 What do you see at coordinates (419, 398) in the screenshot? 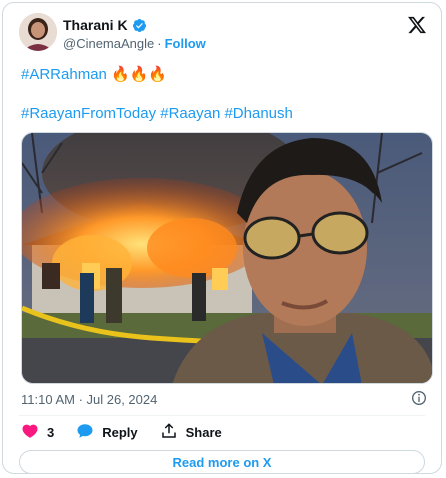
I see `info-icon` at bounding box center [419, 398].